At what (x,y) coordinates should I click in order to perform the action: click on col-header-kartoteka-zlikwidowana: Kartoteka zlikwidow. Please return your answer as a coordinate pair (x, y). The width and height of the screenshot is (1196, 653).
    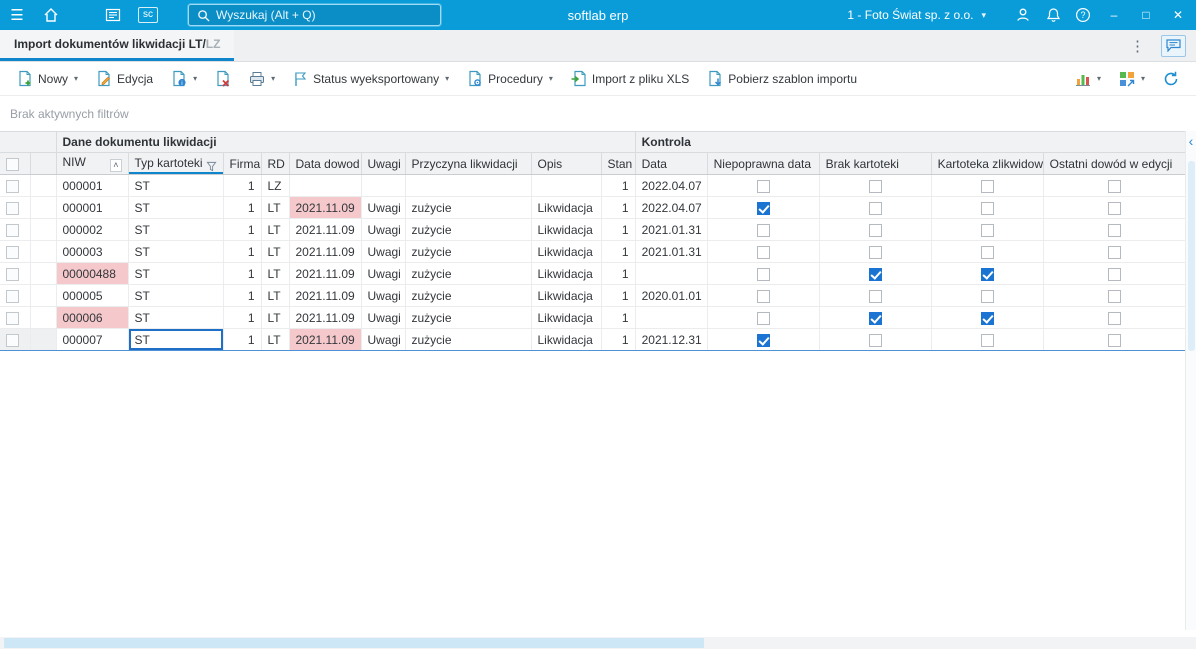
    Looking at the image, I should click on (987, 163).